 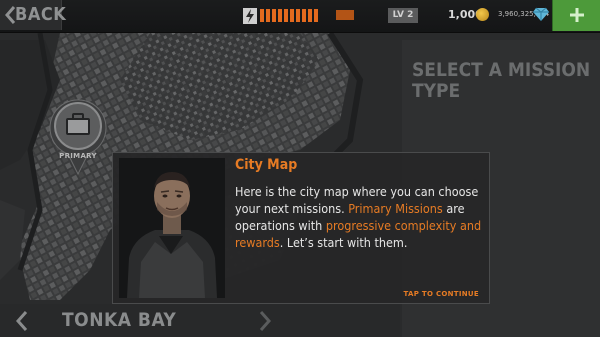 What do you see at coordinates (343, 242) in the screenshot?
I see `dialog-text-part-3: . Let’s start with them.` at bounding box center [343, 242].